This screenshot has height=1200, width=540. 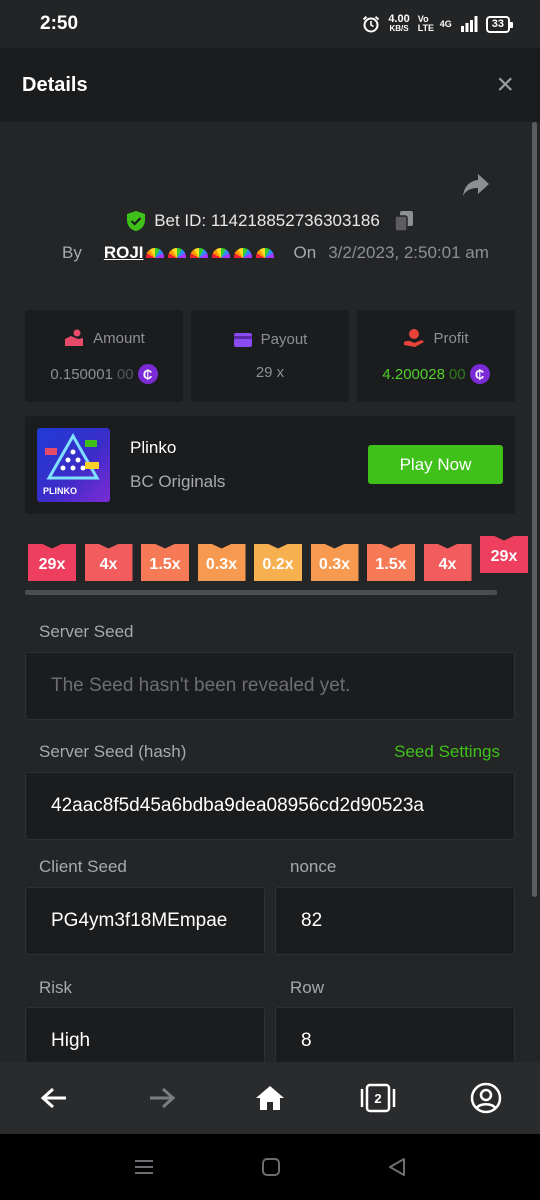 What do you see at coordinates (438, 23) in the screenshot?
I see `status-icons: 4.00 KB/S Vo LTE 4G 33` at bounding box center [438, 23].